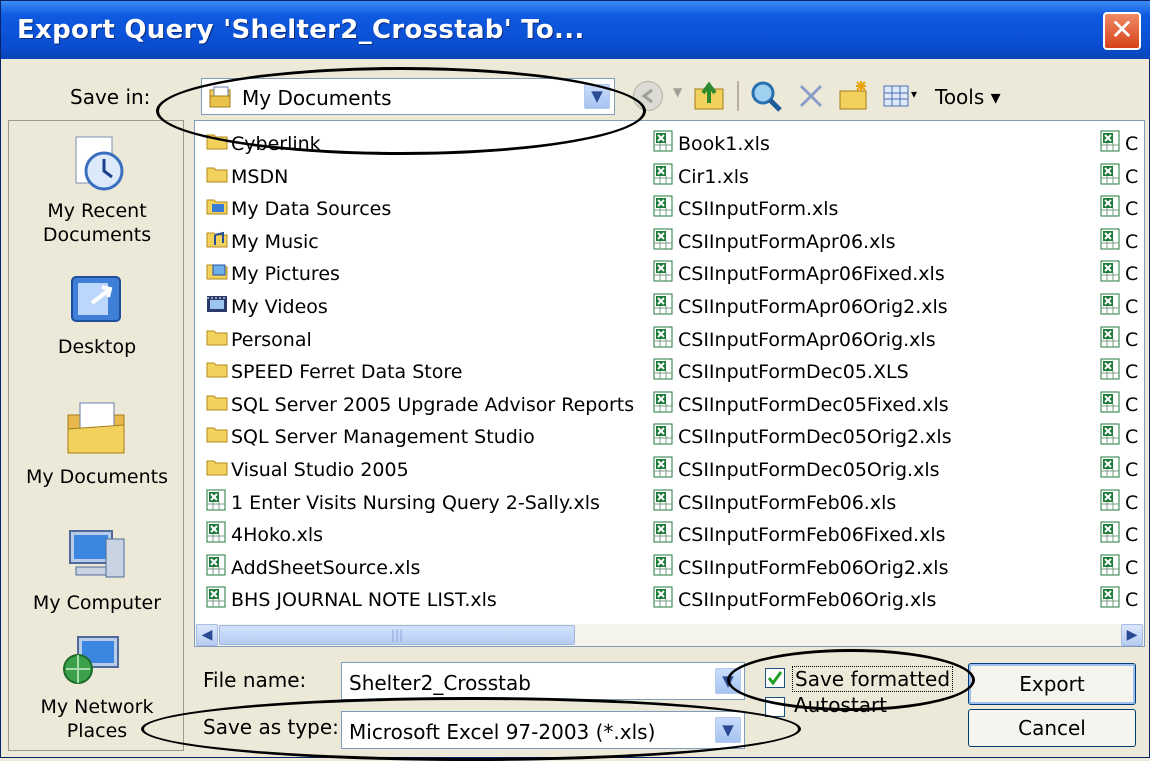  I want to click on back-dropdown-icon: ▼, so click(678, 92).